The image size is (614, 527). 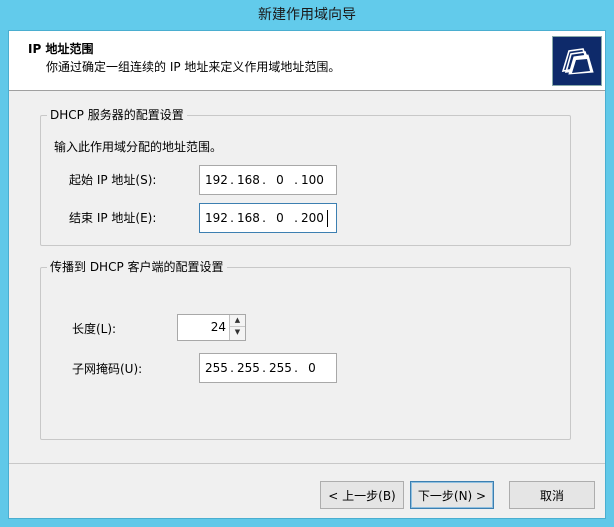 I want to click on back-button: < 上一步(B), so click(x=362, y=495).